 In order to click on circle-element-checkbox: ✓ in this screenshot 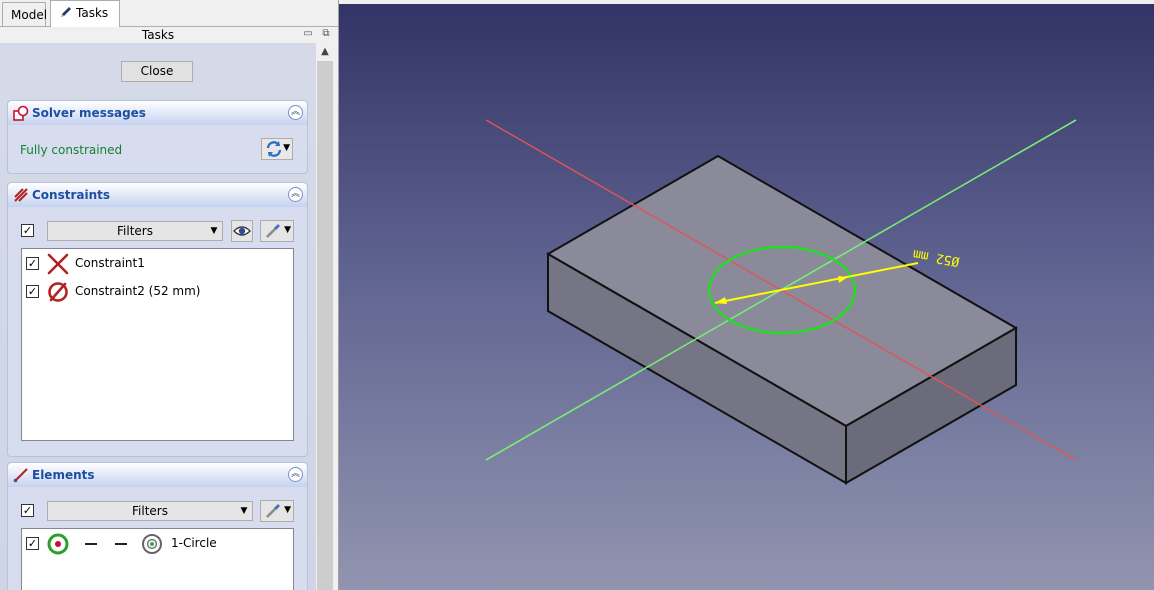, I will do `click(32, 543)`.